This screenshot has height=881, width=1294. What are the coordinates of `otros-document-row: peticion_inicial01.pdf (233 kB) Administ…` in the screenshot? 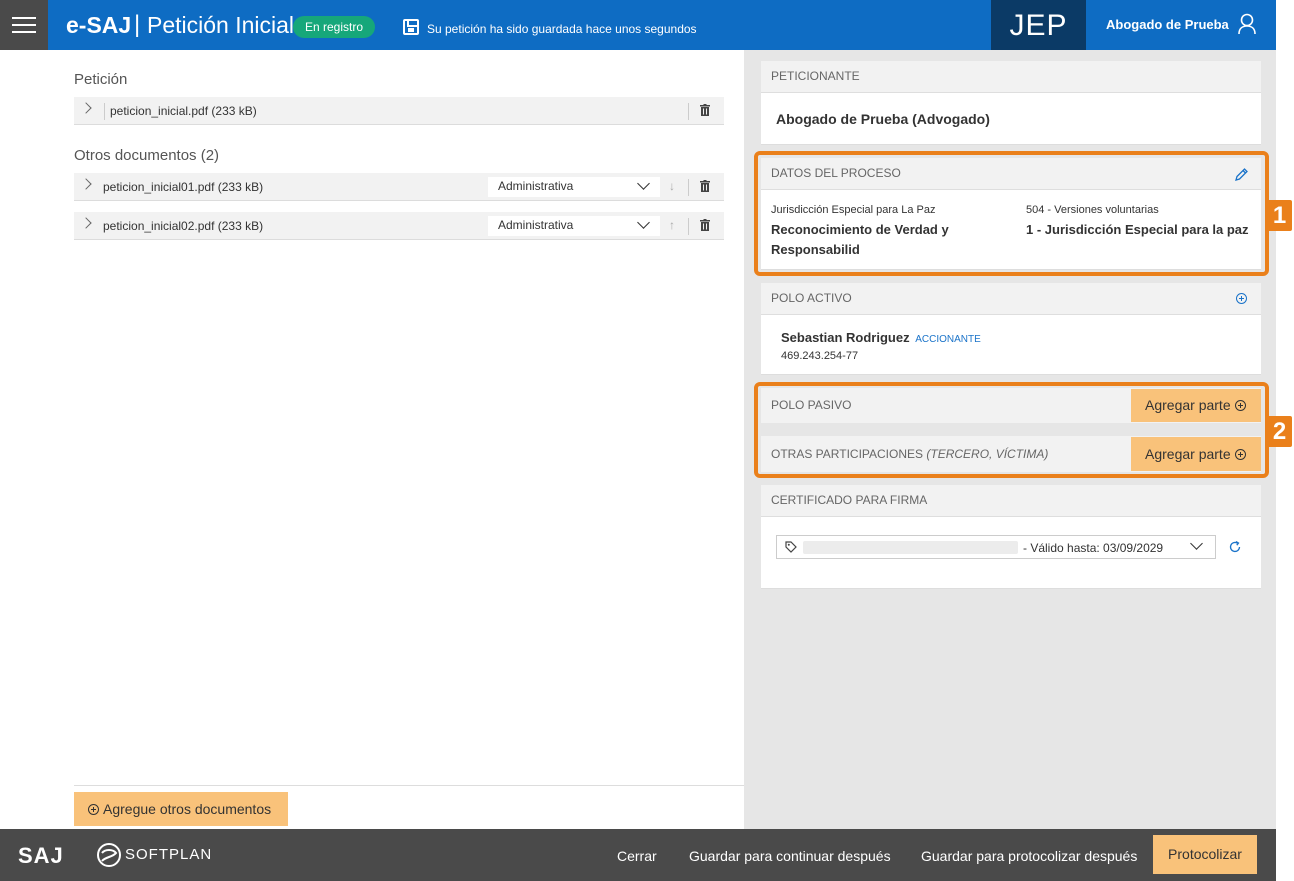 It's located at (399, 187).